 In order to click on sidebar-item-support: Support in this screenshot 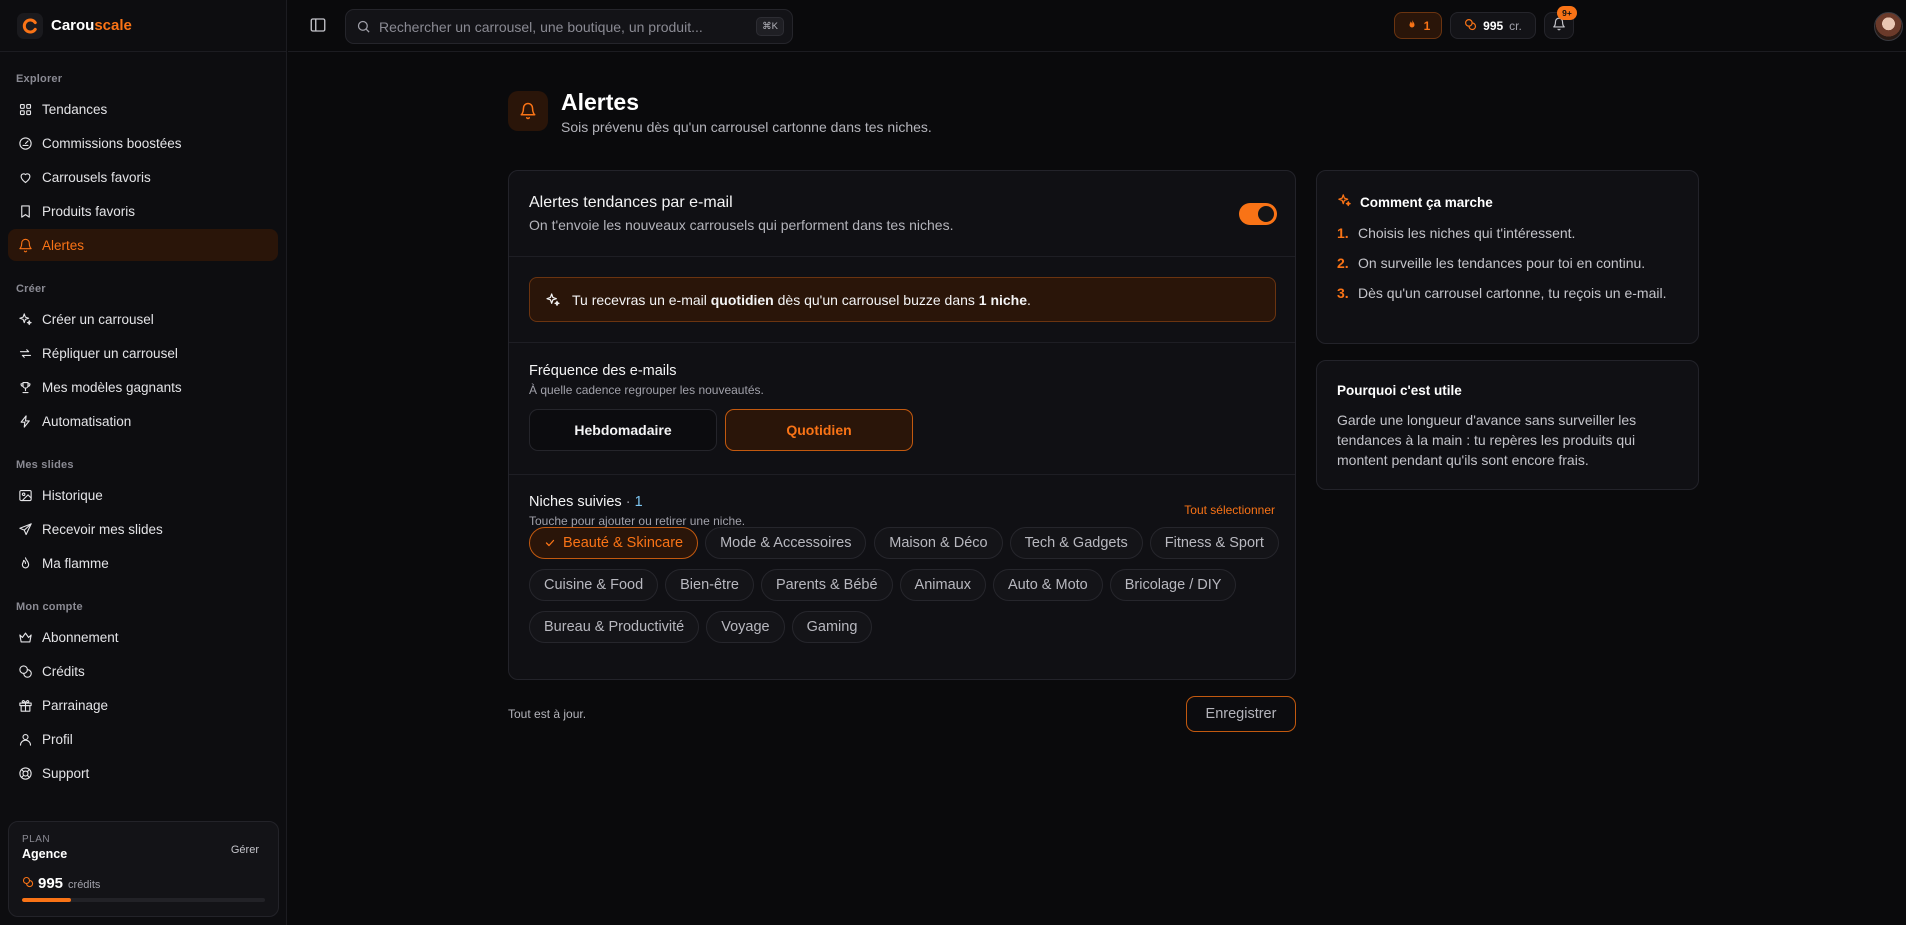, I will do `click(143, 773)`.